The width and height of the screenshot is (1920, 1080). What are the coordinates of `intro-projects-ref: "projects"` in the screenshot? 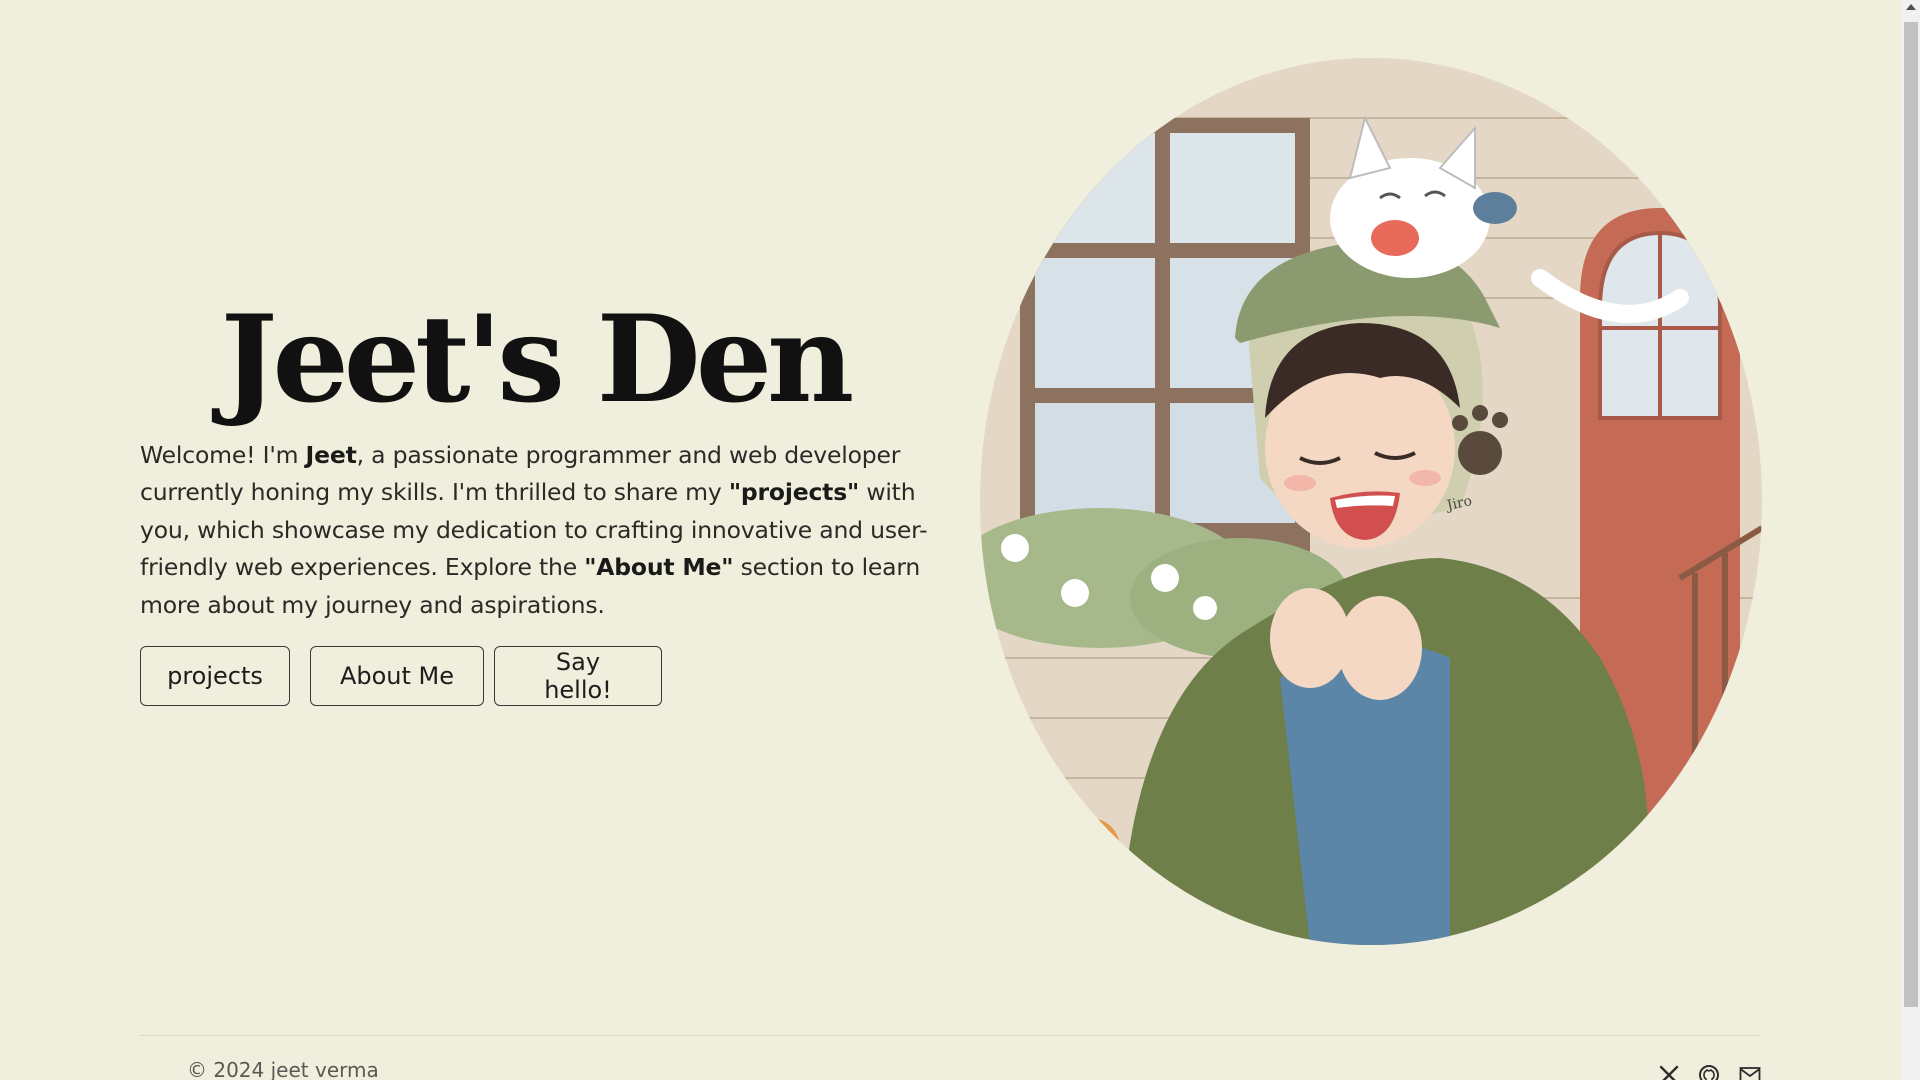 It's located at (794, 492).